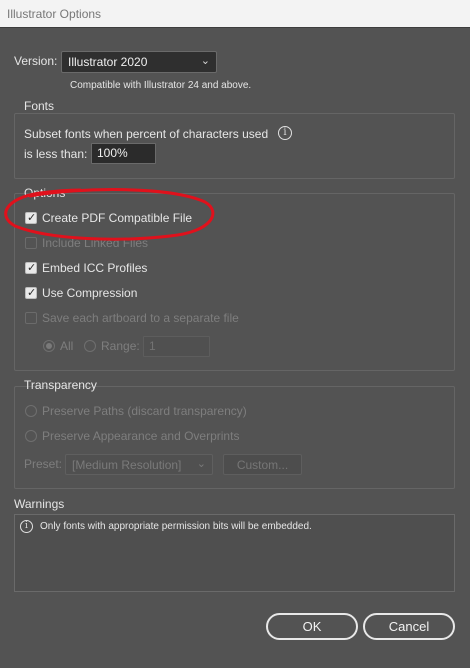 This screenshot has height=668, width=470. Describe the element at coordinates (49, 346) in the screenshot. I see `all-radio` at that location.